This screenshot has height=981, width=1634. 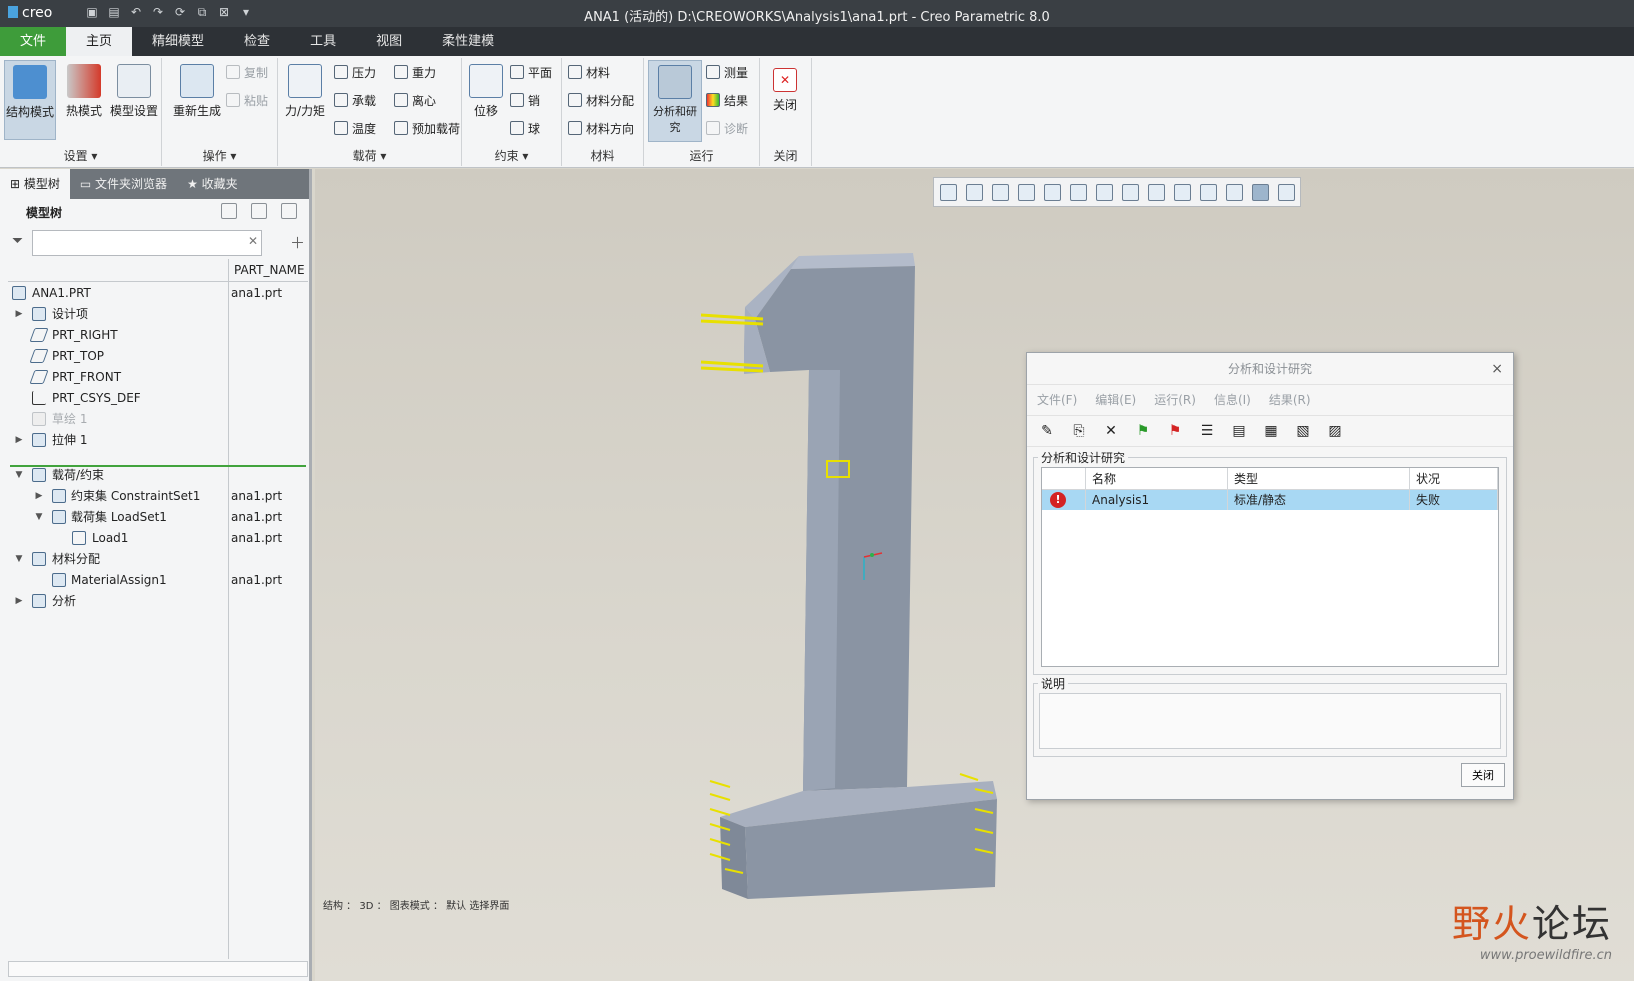 What do you see at coordinates (1143, 431) in the screenshot?
I see `start-flag-icon: ⚑` at bounding box center [1143, 431].